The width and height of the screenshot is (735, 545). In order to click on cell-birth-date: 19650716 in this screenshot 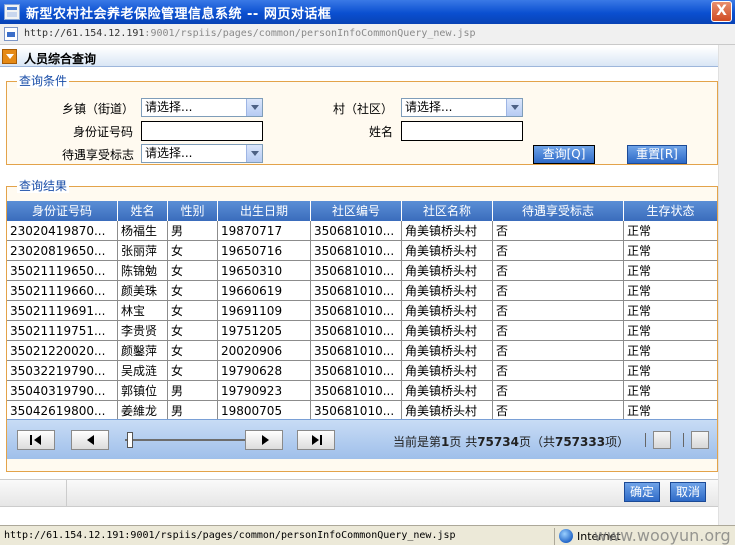, I will do `click(264, 251)`.